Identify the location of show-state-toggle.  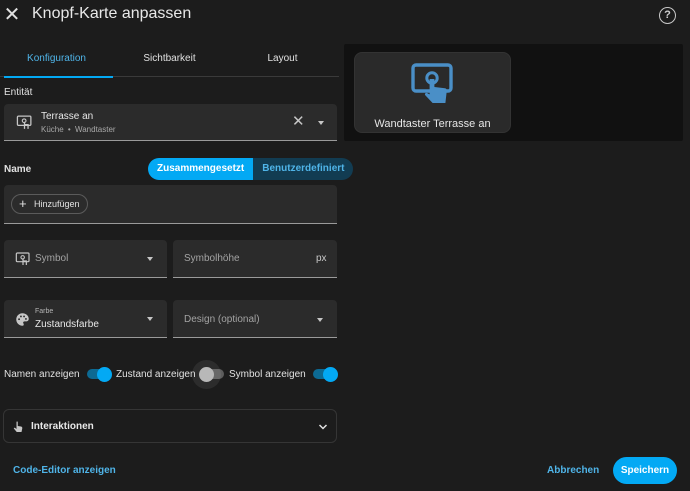
(211, 374).